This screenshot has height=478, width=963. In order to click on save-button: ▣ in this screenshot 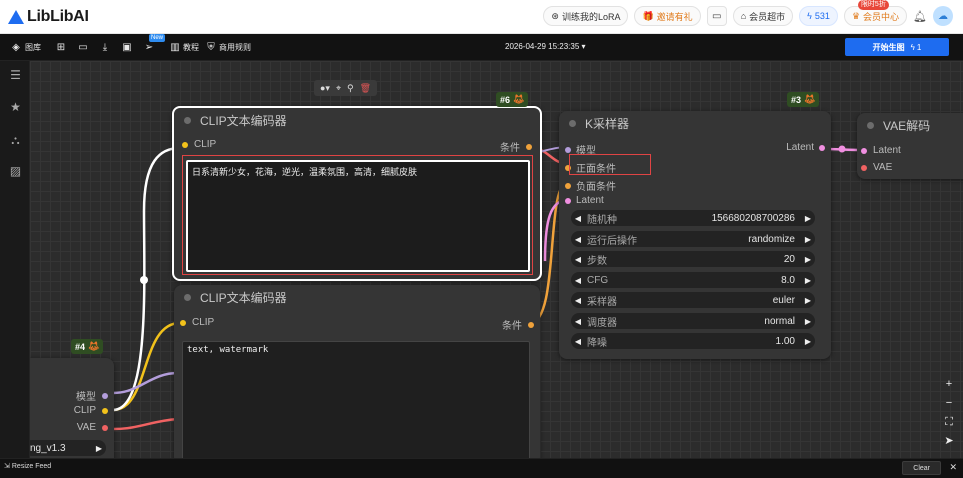, I will do `click(127, 47)`.